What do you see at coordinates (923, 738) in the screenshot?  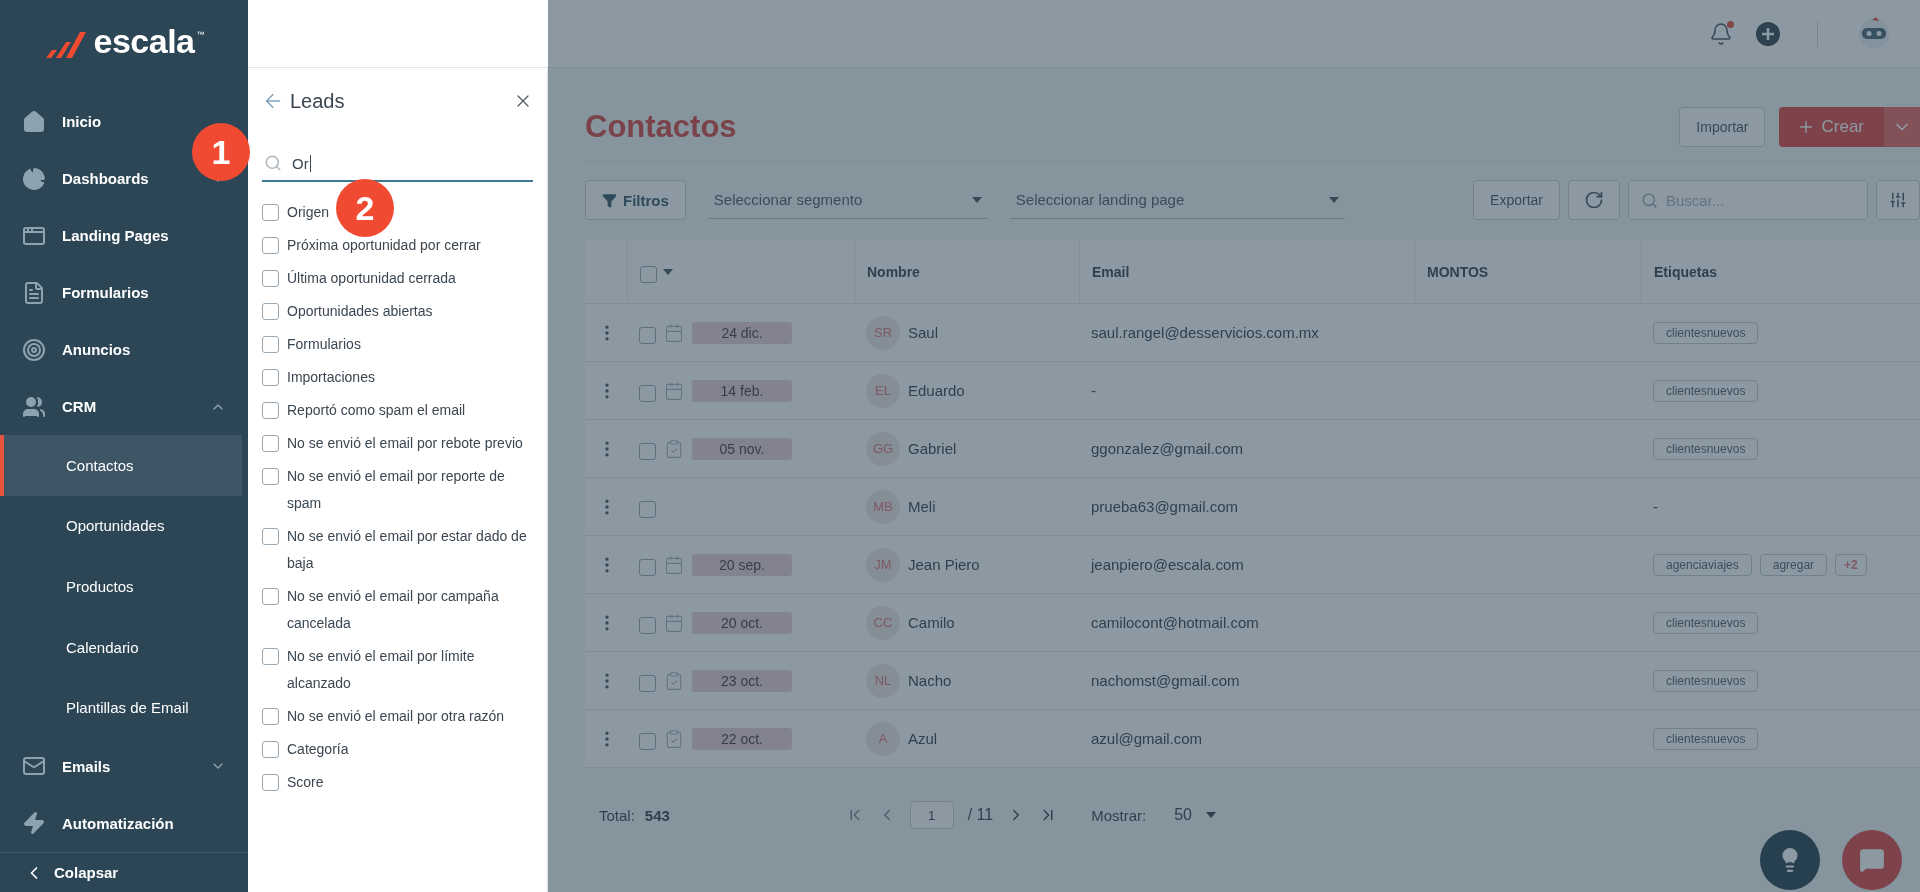 I see `contact-name: Azul` at bounding box center [923, 738].